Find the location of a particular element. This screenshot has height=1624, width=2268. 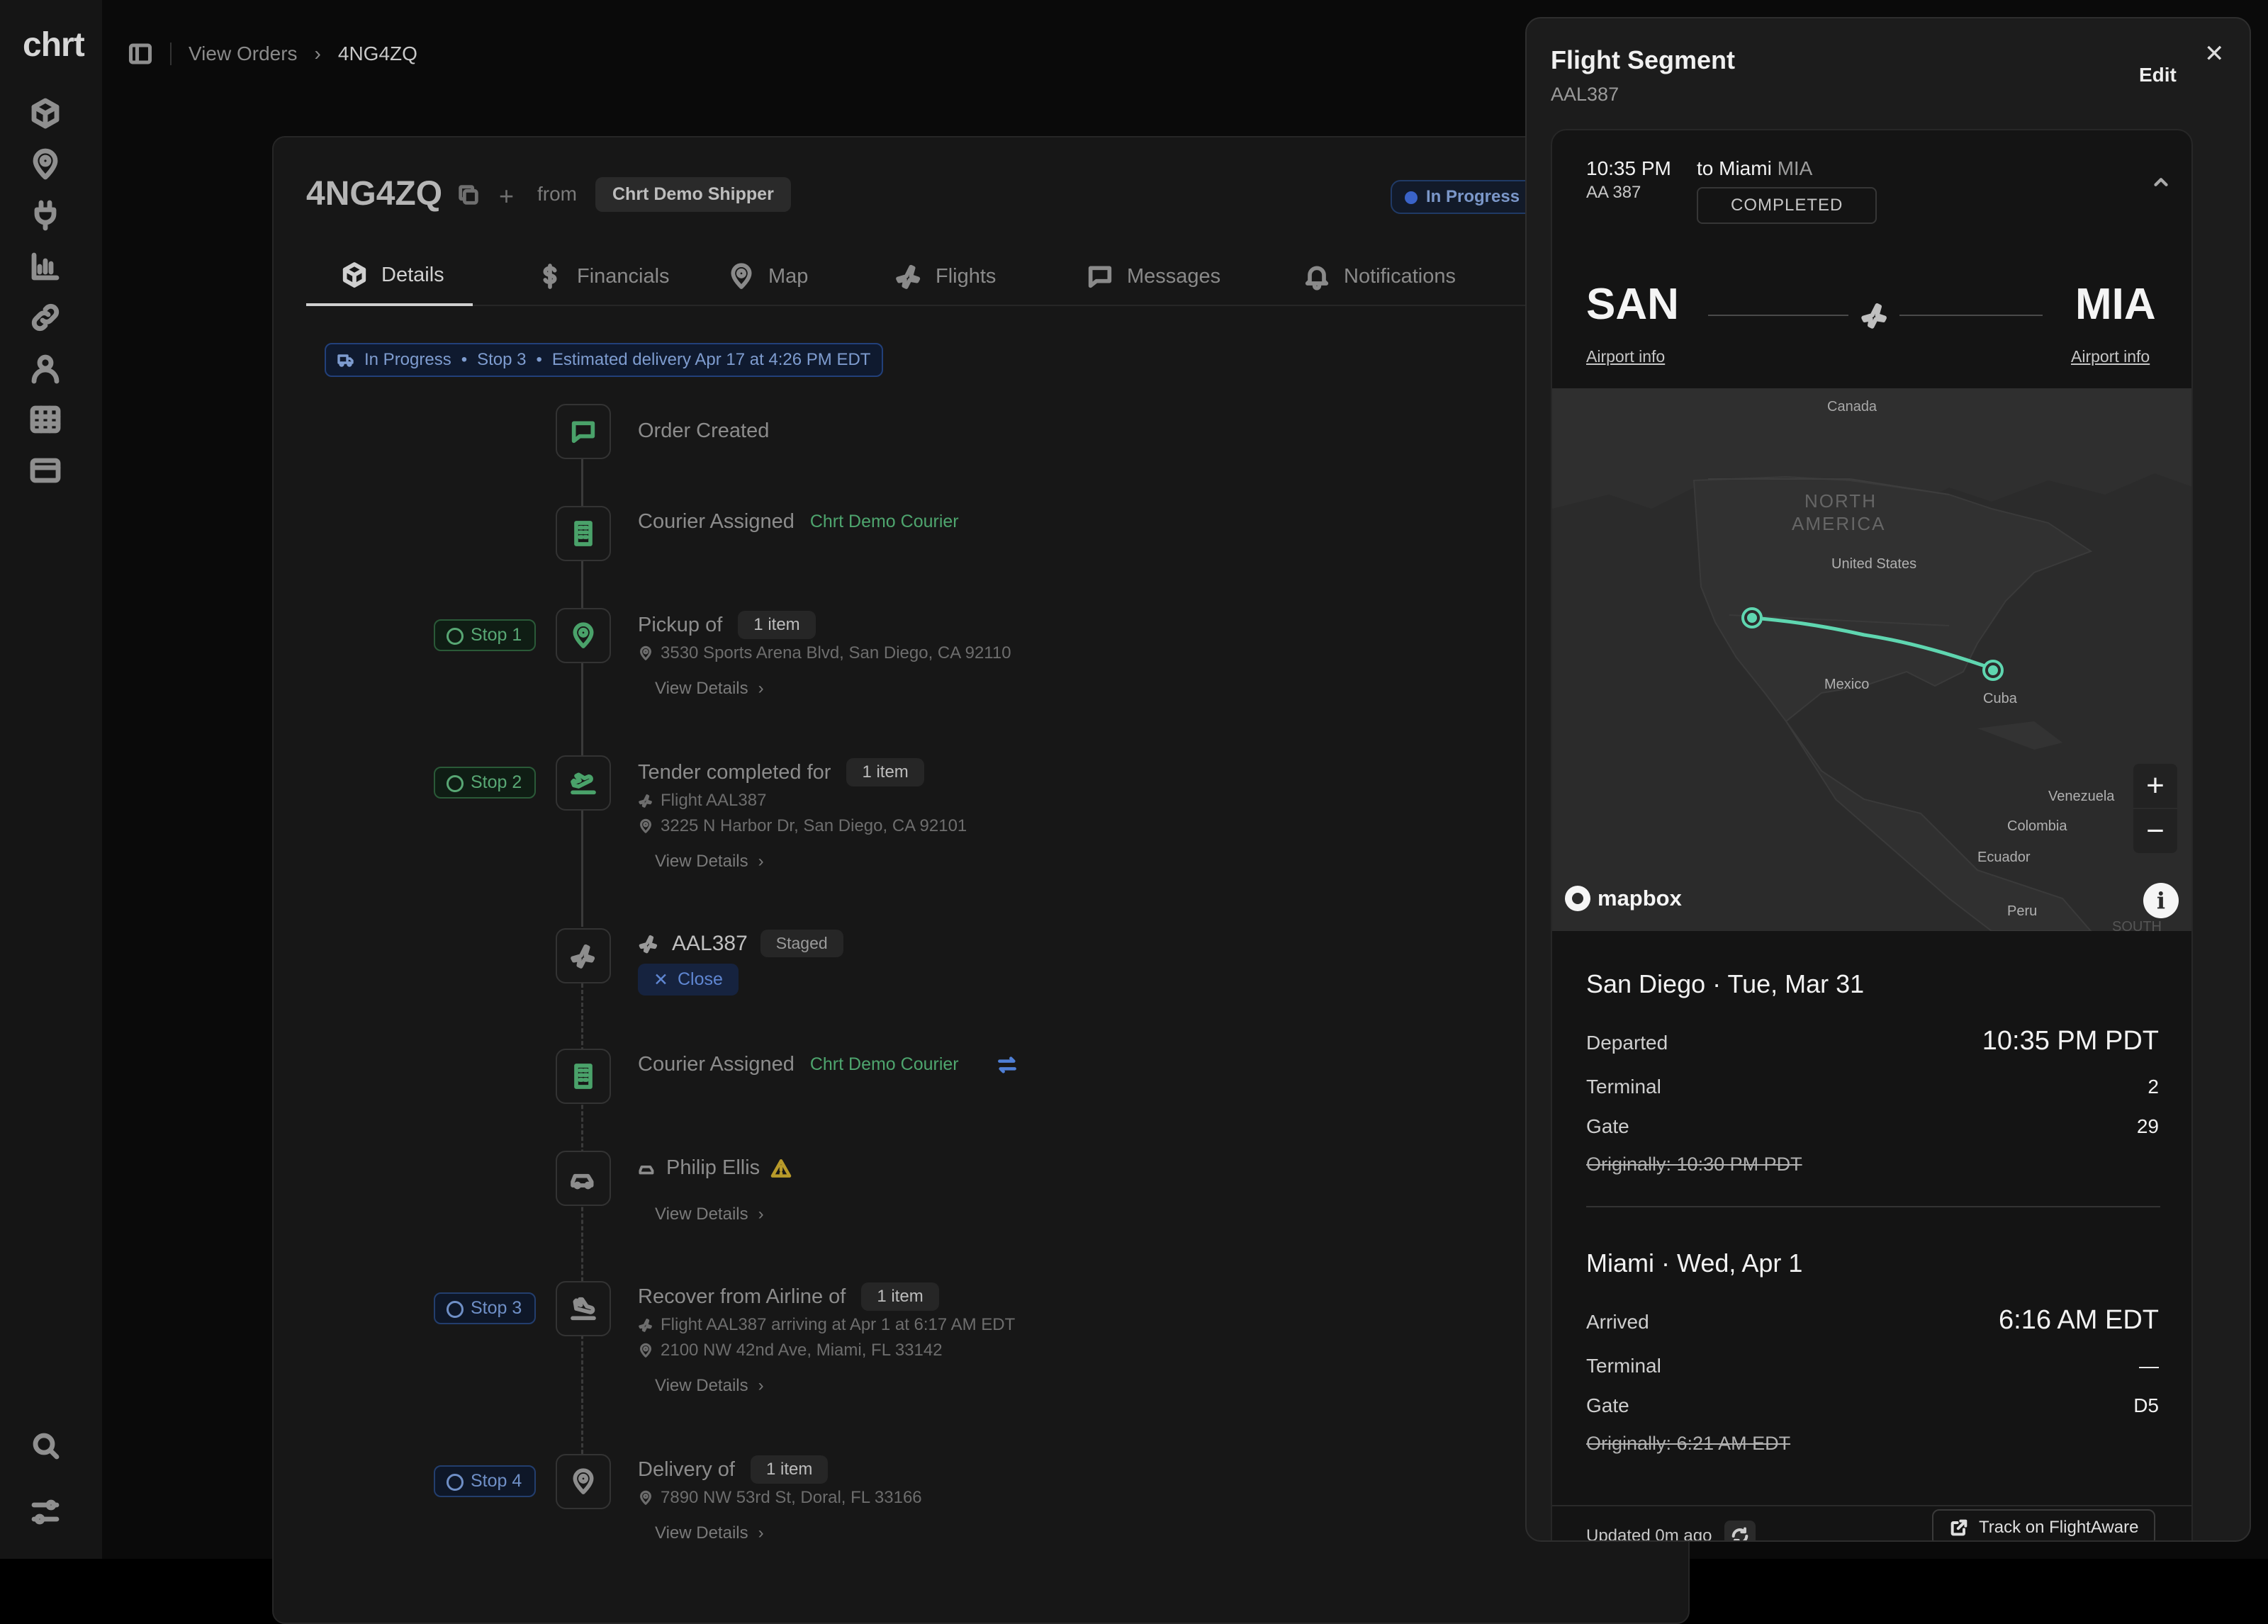

panel-subtitle: AAL387 is located at coordinates (1585, 95).